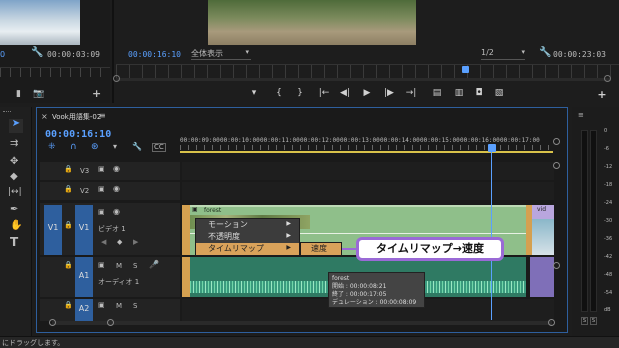 This screenshot has height=348, width=619. Describe the element at coordinates (366, 152) in the screenshot. I see `work-area-bar` at that location.